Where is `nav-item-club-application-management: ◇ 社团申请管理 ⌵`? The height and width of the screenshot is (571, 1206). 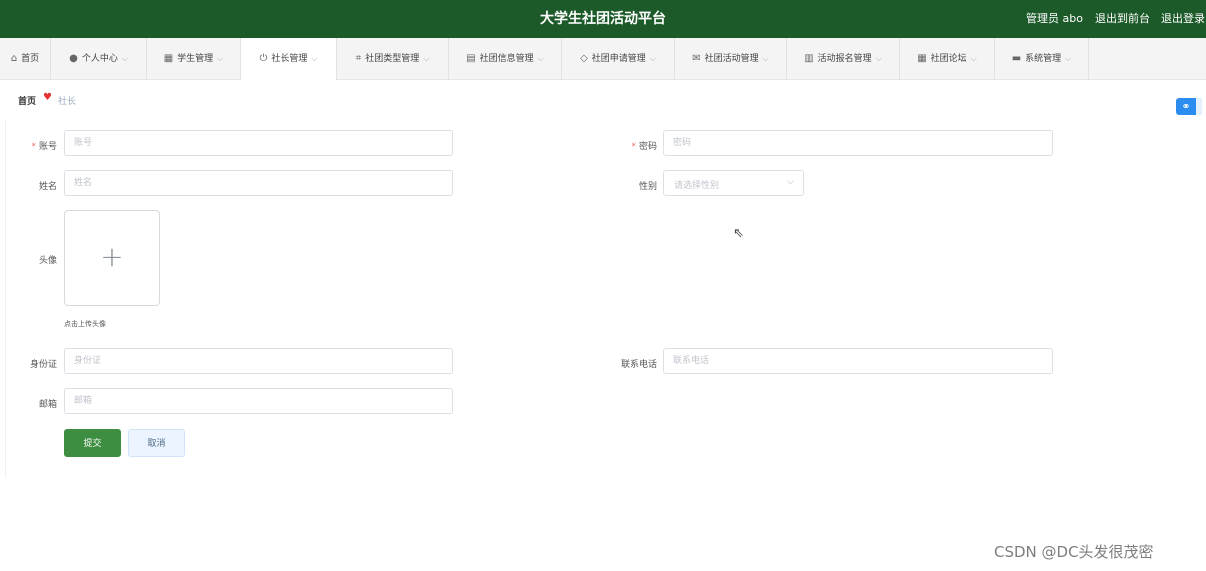
nav-item-club-application-management: ◇ 社团申请管理 ⌵ is located at coordinates (618, 59).